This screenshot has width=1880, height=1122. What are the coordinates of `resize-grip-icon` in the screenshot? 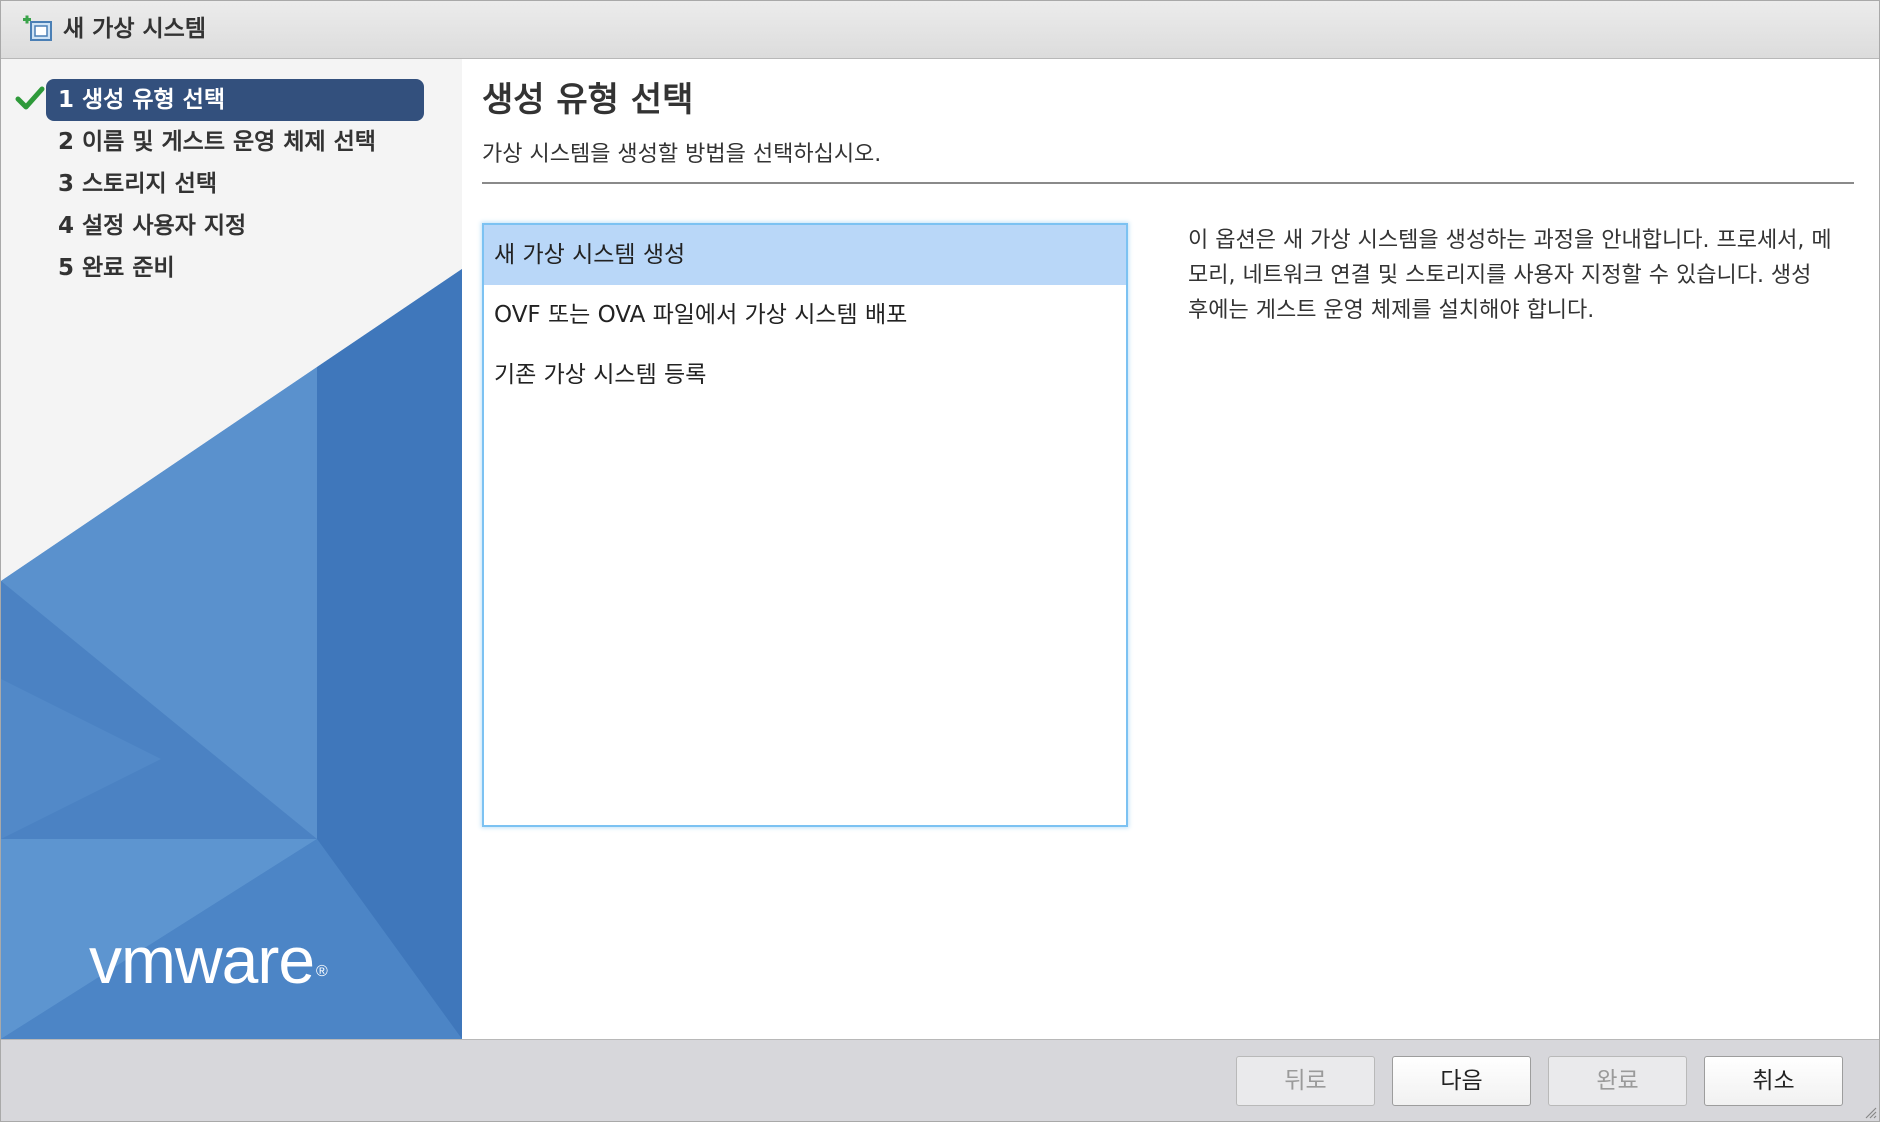 It's located at (1870, 1112).